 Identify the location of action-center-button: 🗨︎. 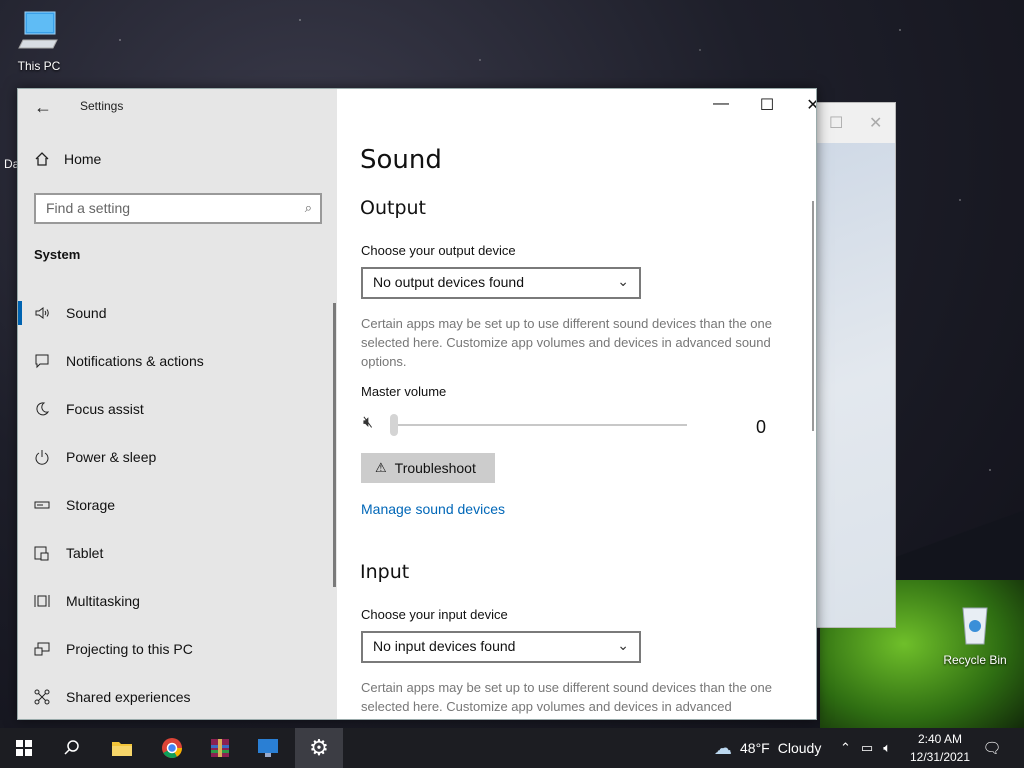
(992, 748).